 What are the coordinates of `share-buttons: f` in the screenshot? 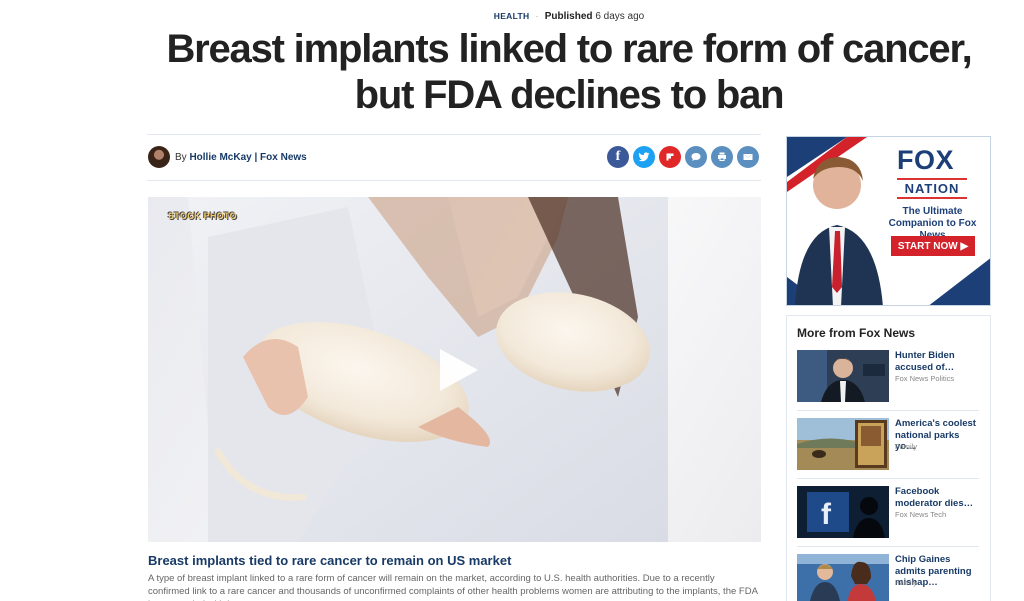 It's located at (683, 157).